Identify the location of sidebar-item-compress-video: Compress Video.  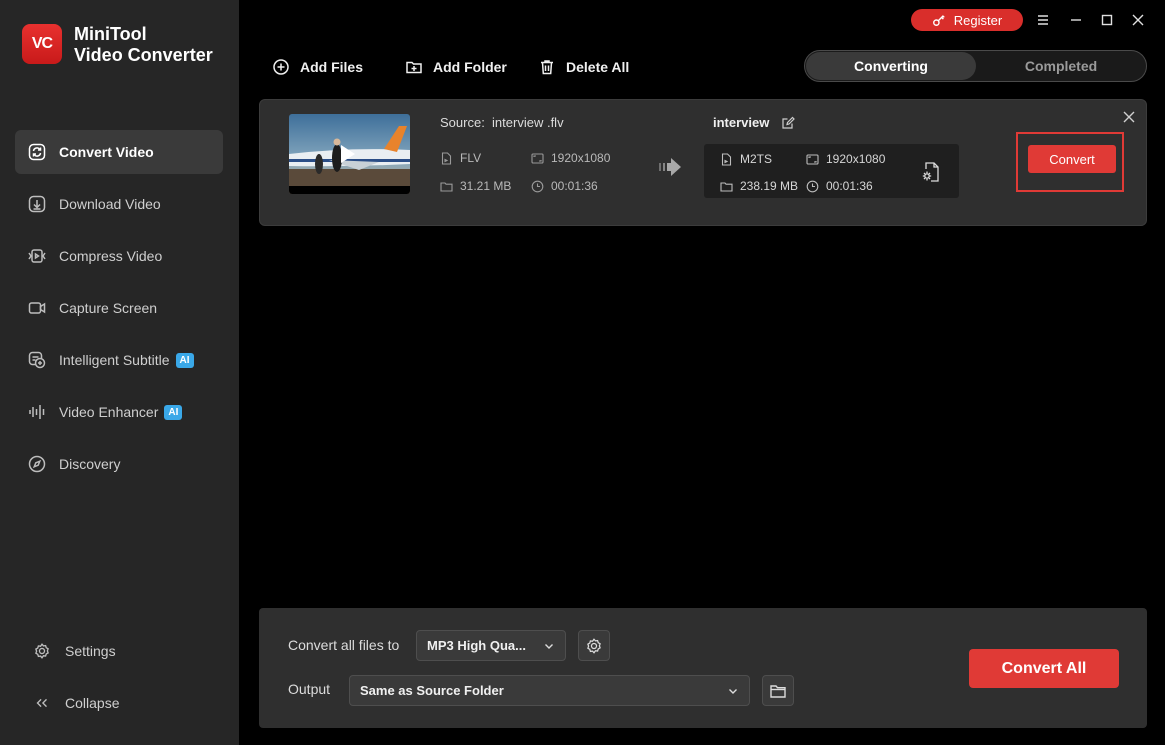
(119, 256).